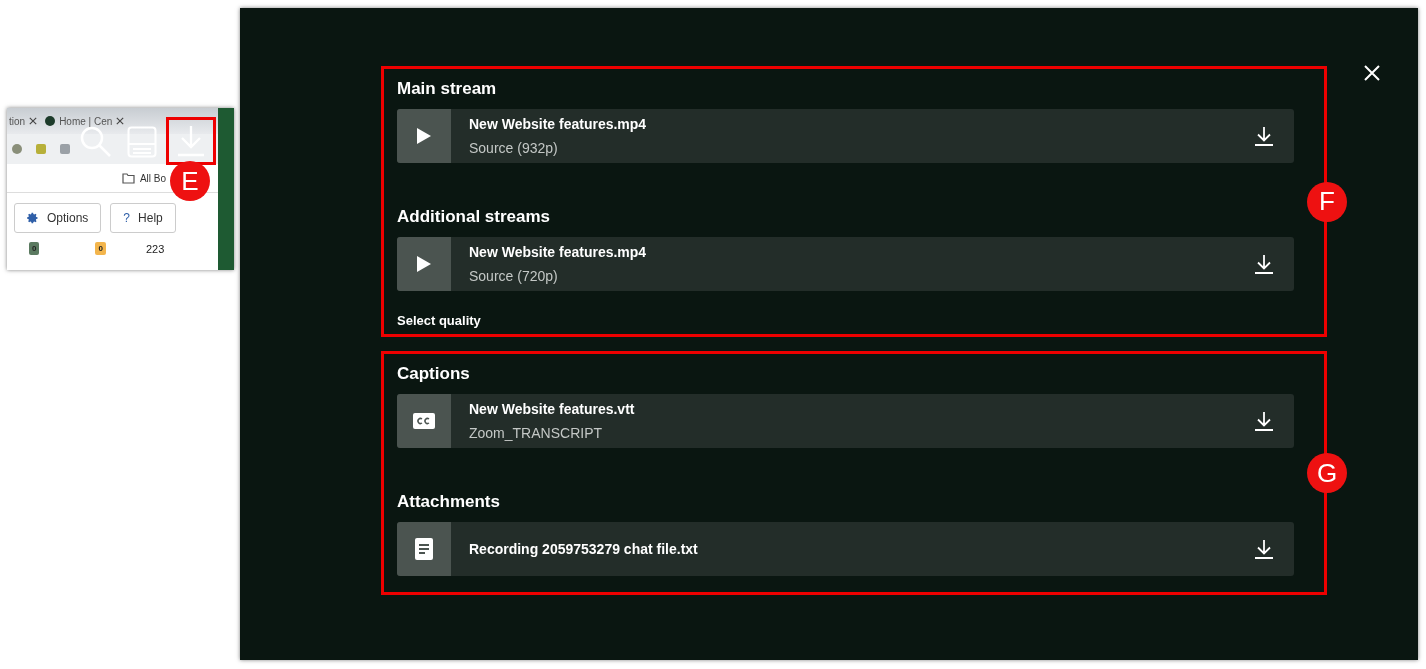 Image resolution: width=1426 pixels, height=669 pixels. Describe the element at coordinates (58, 218) in the screenshot. I see `options-button: Options` at that location.